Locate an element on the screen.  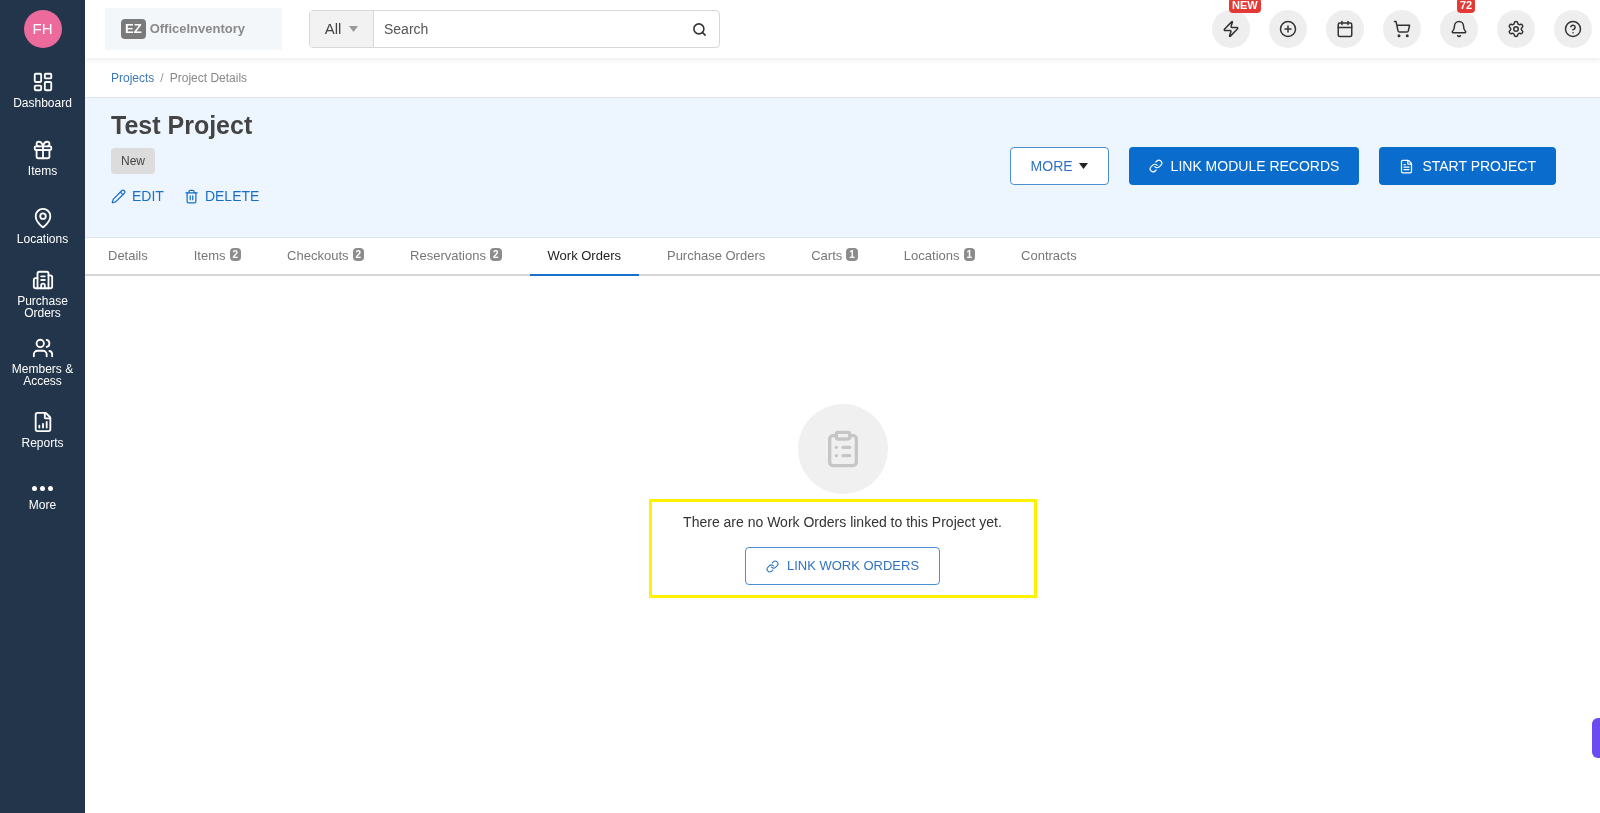
scope-dropdown: All is located at coordinates (342, 29).